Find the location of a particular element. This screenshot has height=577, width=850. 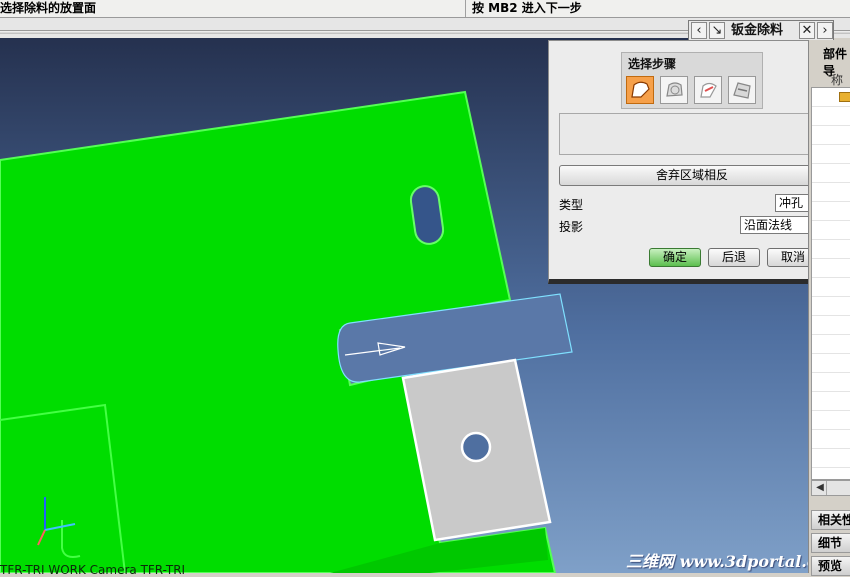

selection-list is located at coordinates (692, 134).